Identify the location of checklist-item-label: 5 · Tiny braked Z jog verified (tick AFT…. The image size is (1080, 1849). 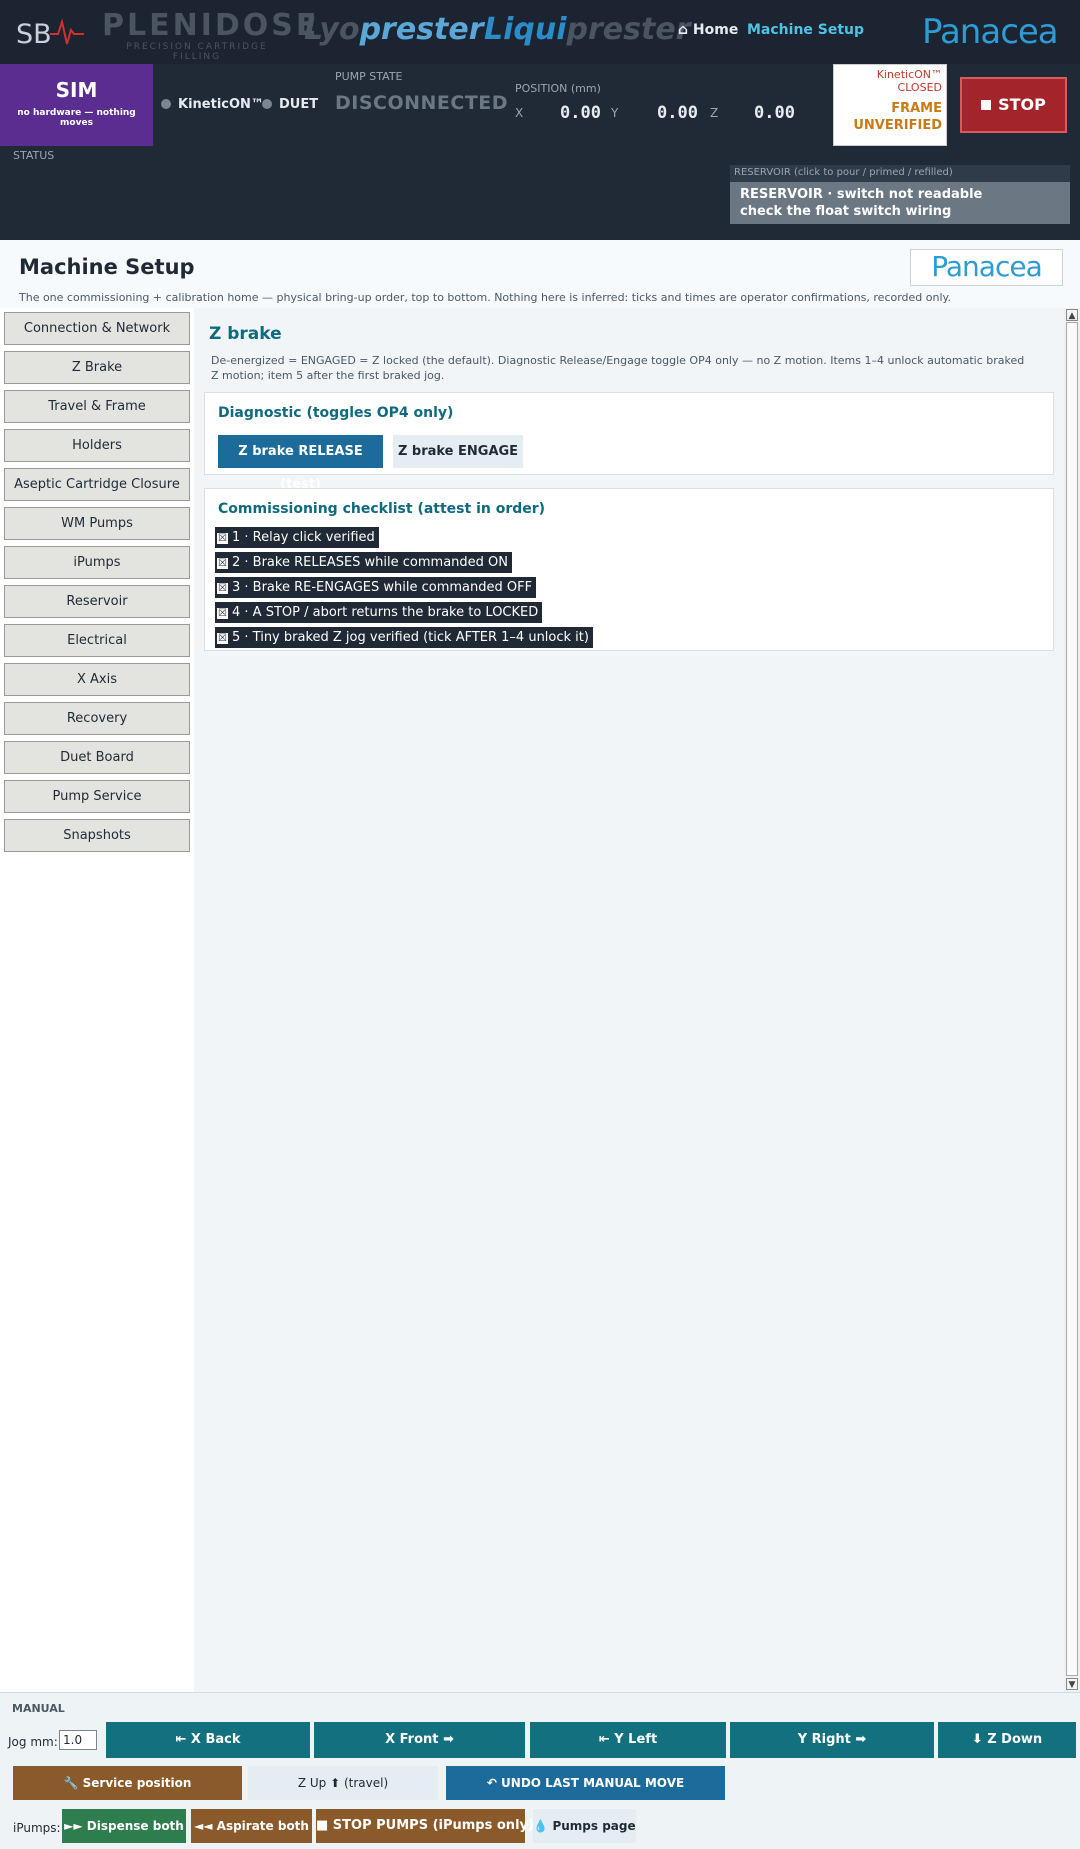
(410, 637).